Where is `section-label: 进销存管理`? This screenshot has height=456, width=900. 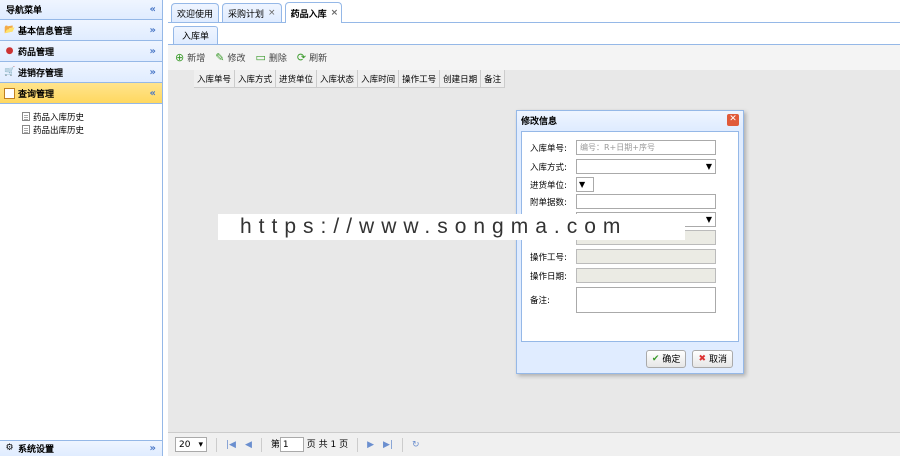 section-label: 进销存管理 is located at coordinates (41, 73).